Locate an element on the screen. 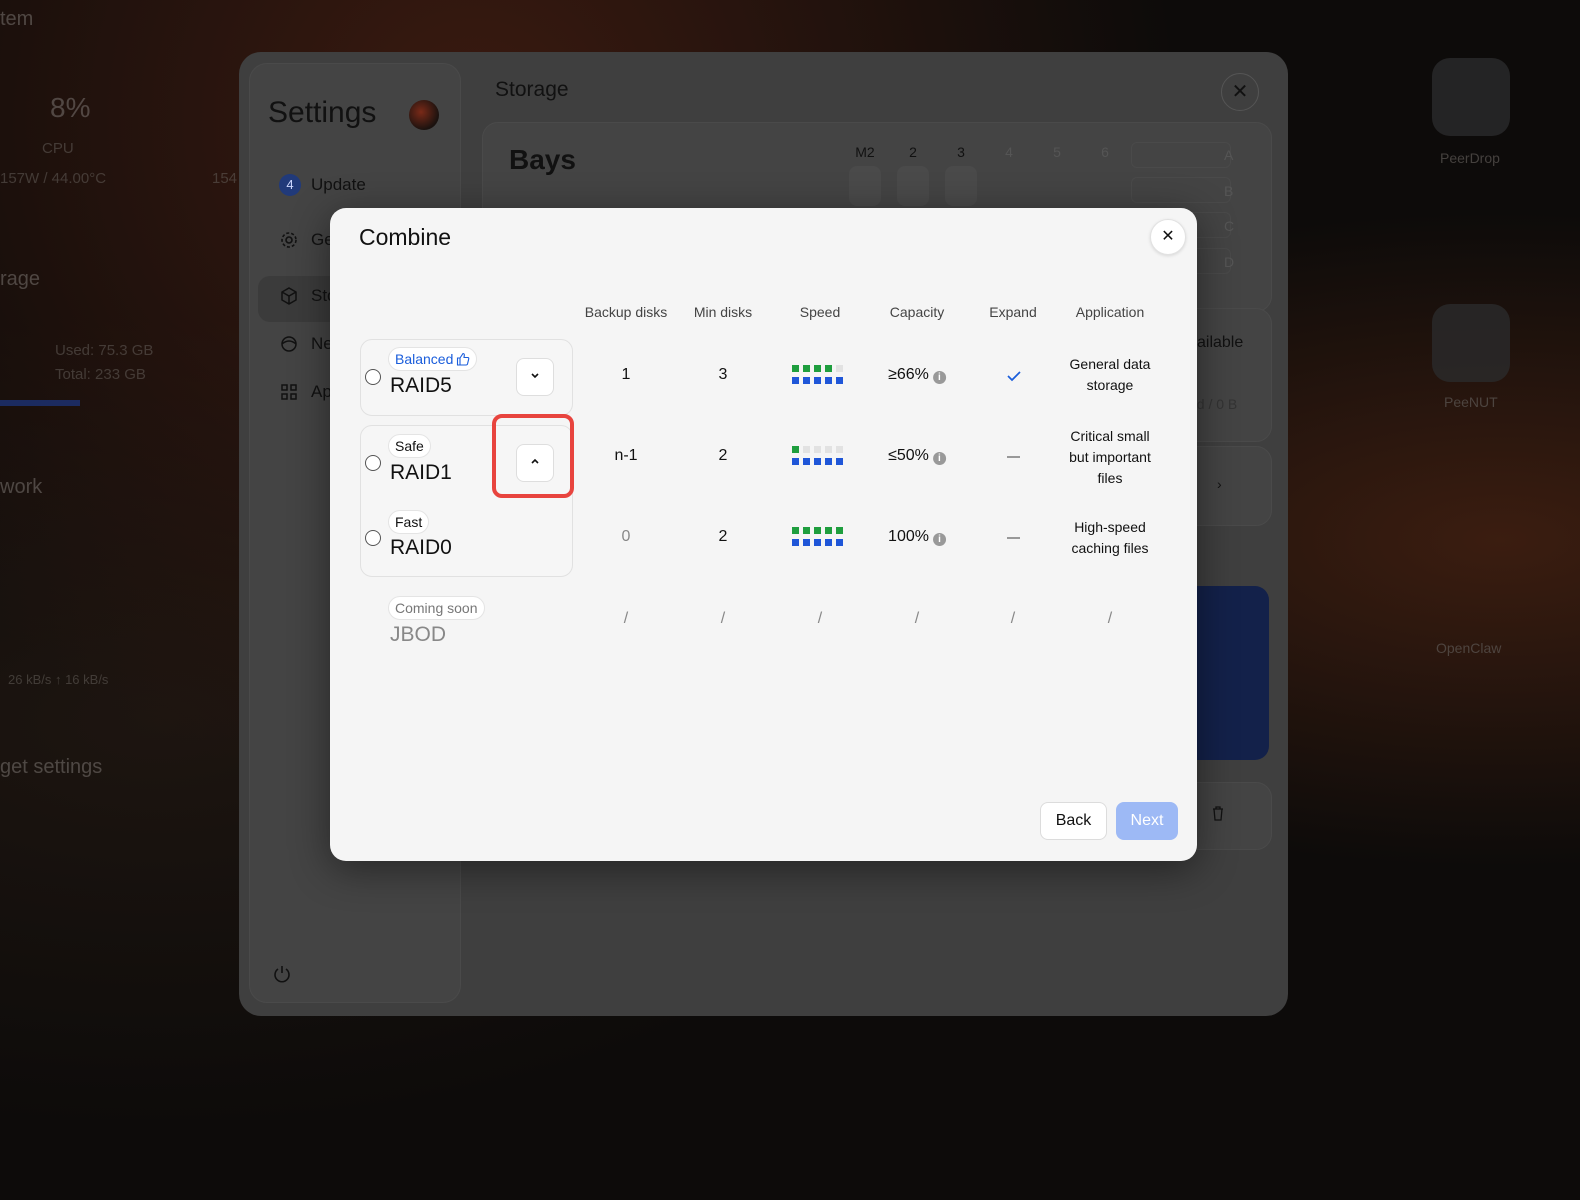 This screenshot has width=1580, height=1200. raid5-speed-meter is located at coordinates (817, 374).